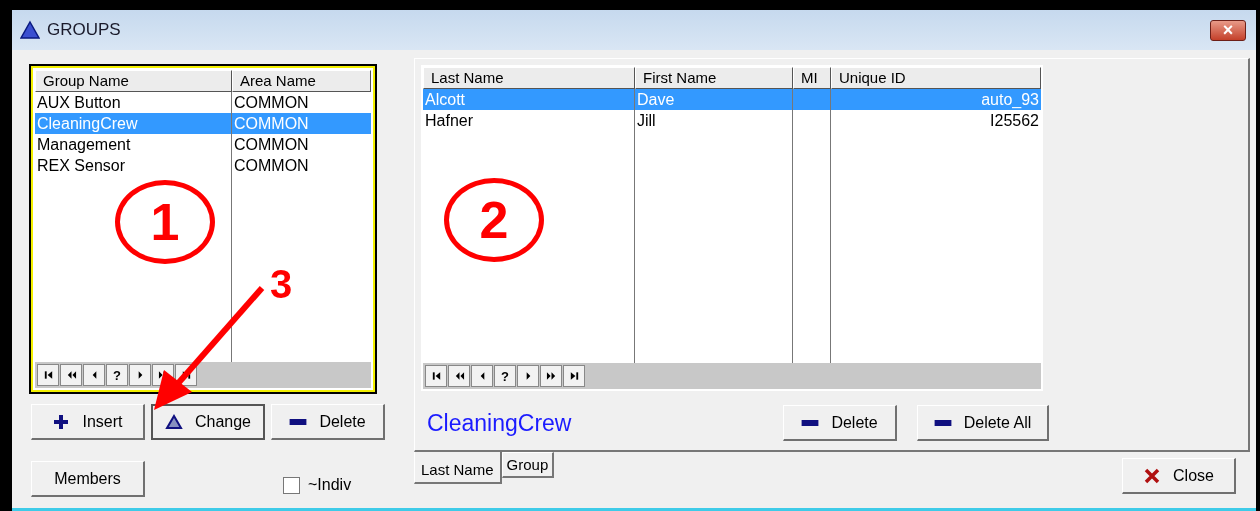 This screenshot has width=1260, height=511. What do you see at coordinates (494, 220) in the screenshot?
I see `annotation-circle: 2` at bounding box center [494, 220].